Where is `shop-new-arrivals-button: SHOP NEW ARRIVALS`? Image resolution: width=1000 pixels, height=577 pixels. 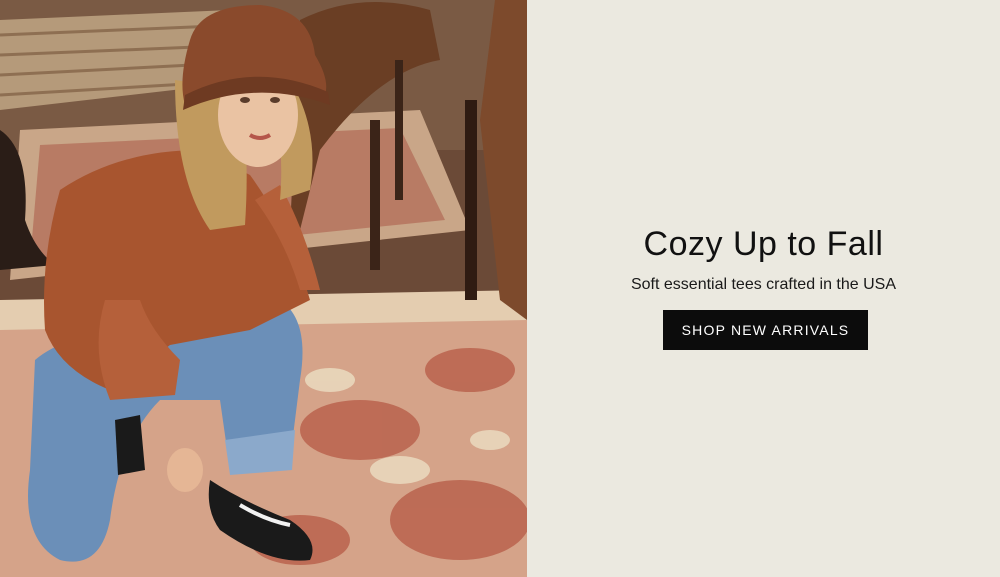
shop-new-arrivals-button: SHOP NEW ARRIVALS is located at coordinates (765, 330).